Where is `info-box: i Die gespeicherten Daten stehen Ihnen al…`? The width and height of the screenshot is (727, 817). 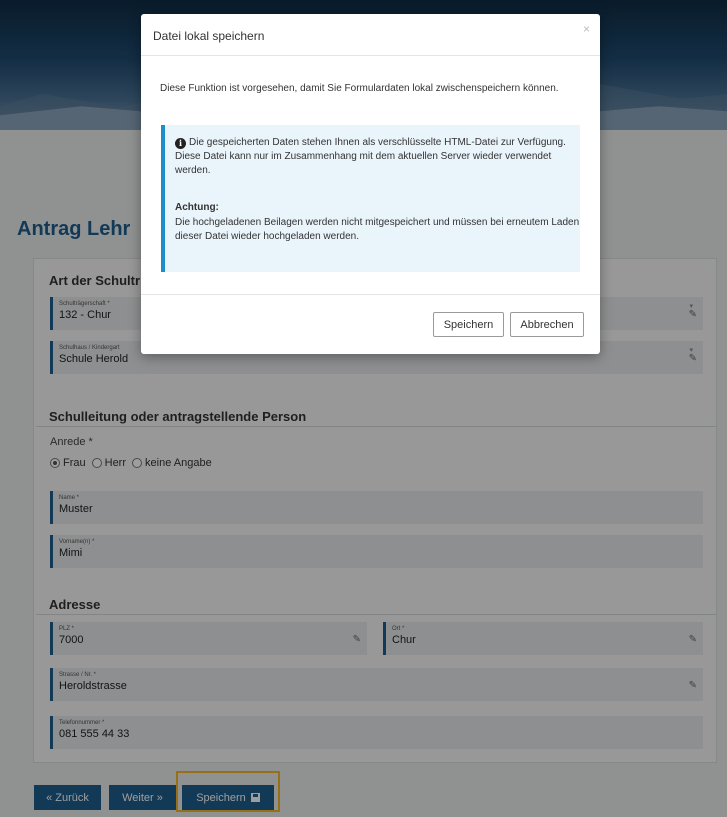 info-box: i Die gespeicherten Daten stehen Ihnen al… is located at coordinates (370, 198).